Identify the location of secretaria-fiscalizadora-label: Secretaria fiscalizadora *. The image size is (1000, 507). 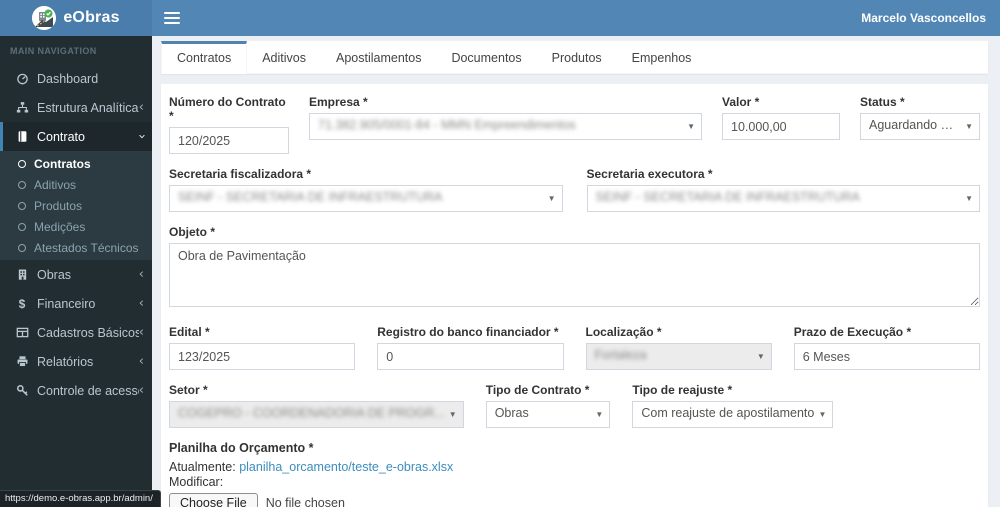
(240, 174).